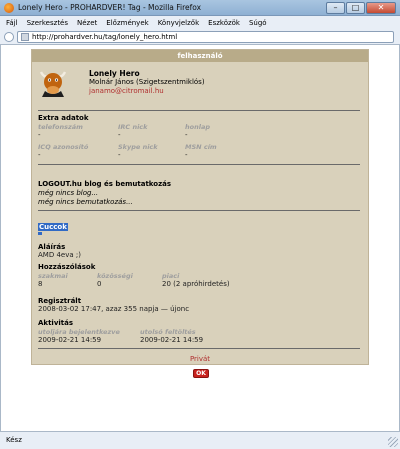  Describe the element at coordinates (63, 118) in the screenshot. I see `extra-section-title: Extra adatok` at that location.